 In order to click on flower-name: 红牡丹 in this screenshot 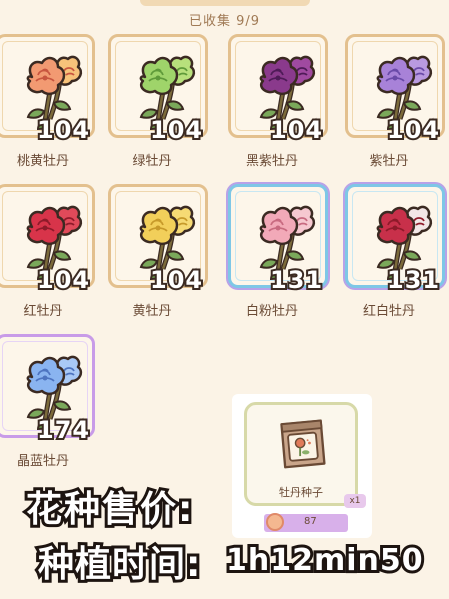, I will do `click(43, 311)`.